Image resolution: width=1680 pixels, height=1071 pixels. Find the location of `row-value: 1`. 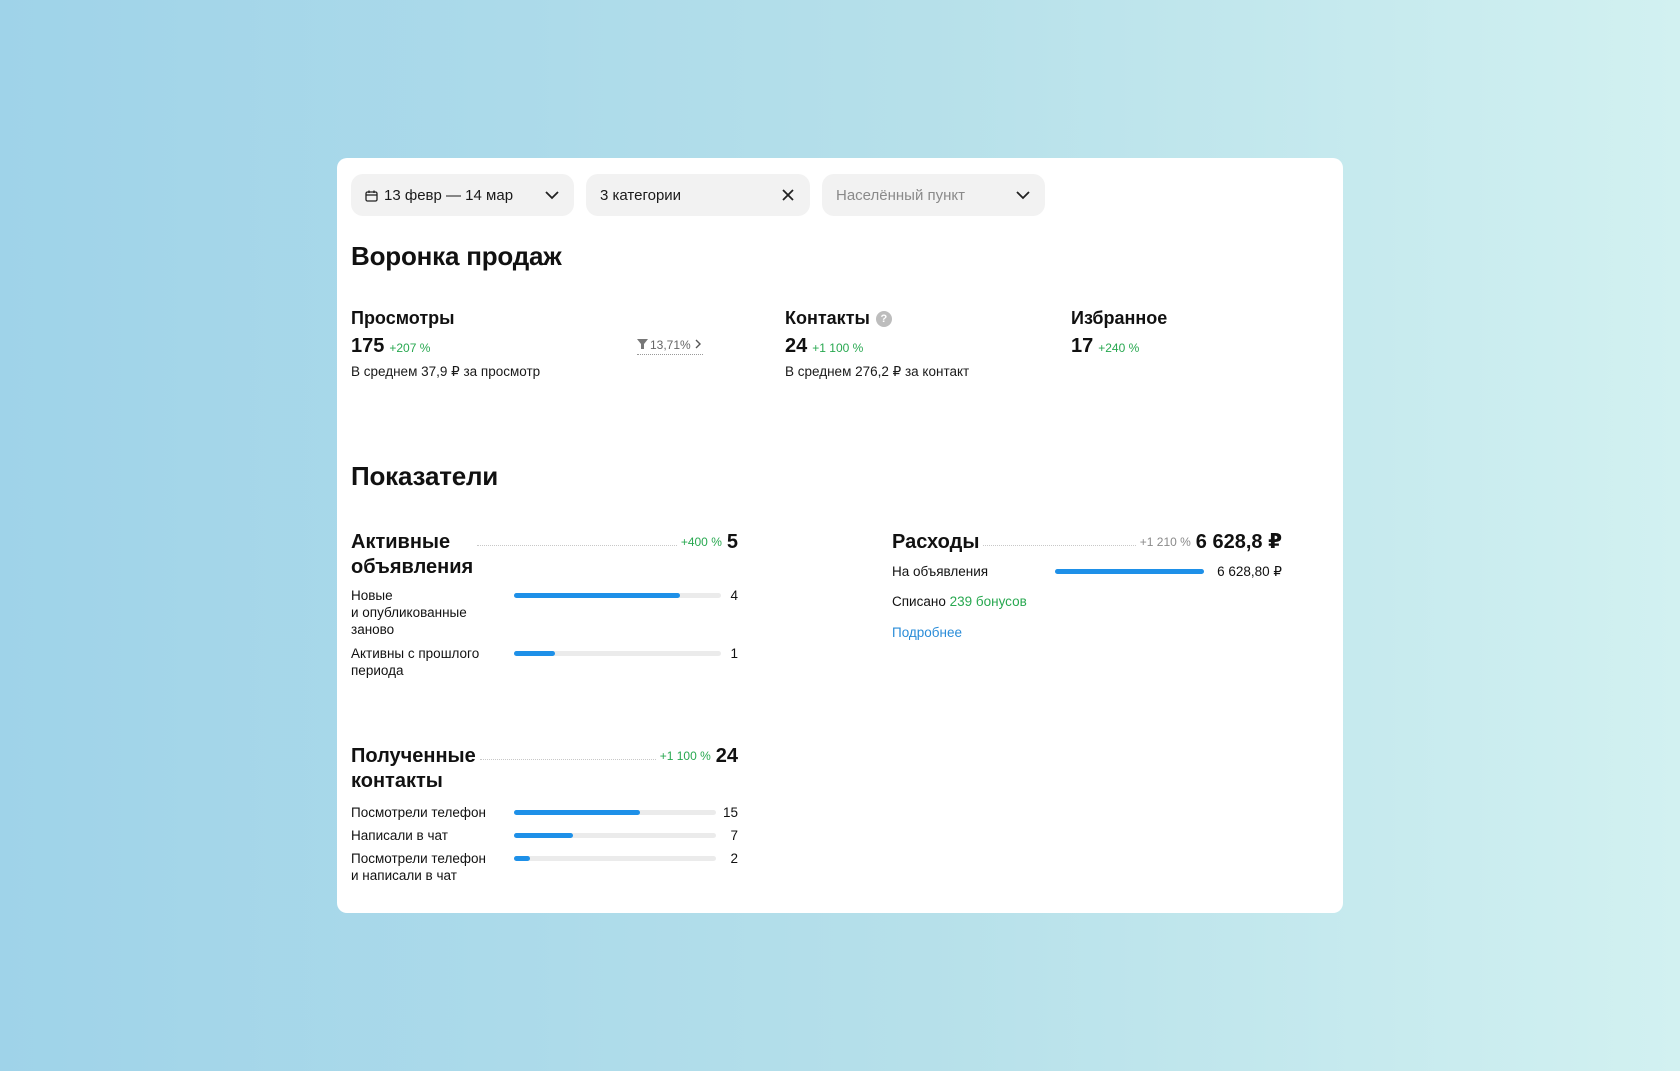

row-value: 1 is located at coordinates (734, 653).